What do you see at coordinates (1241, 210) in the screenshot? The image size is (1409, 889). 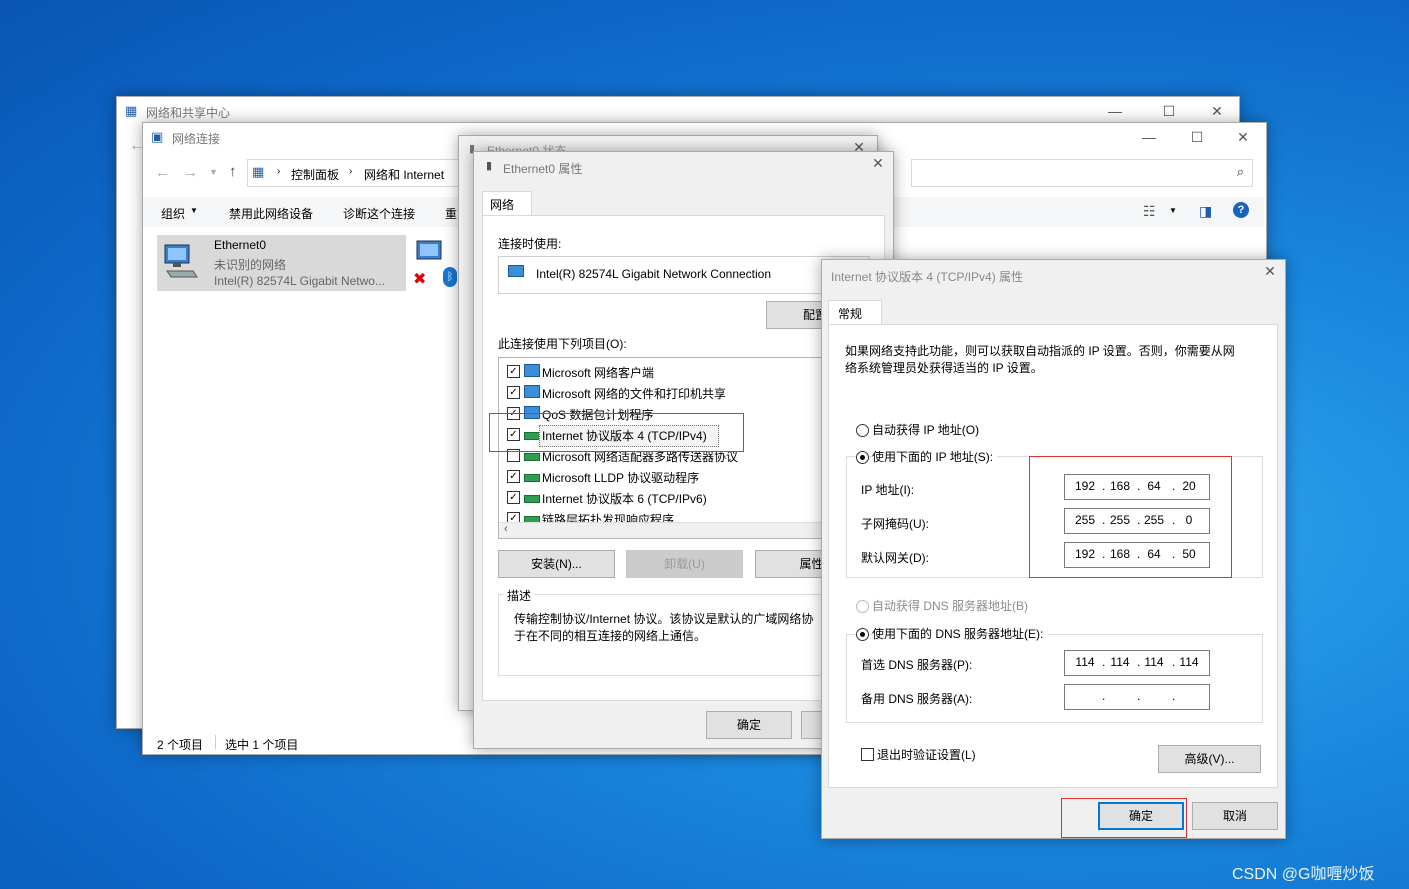 I see `help-icon: ?` at bounding box center [1241, 210].